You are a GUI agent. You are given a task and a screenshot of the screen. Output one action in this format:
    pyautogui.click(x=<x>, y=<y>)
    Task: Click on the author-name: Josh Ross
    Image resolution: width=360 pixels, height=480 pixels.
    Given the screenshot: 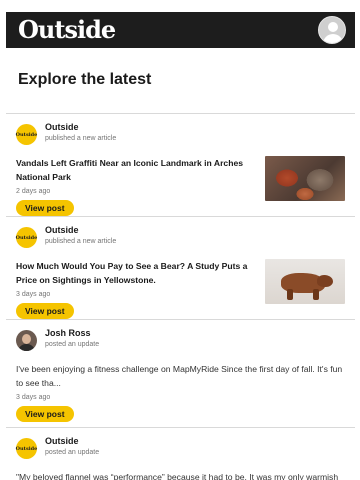 What is the action you would take?
    pyautogui.click(x=72, y=333)
    